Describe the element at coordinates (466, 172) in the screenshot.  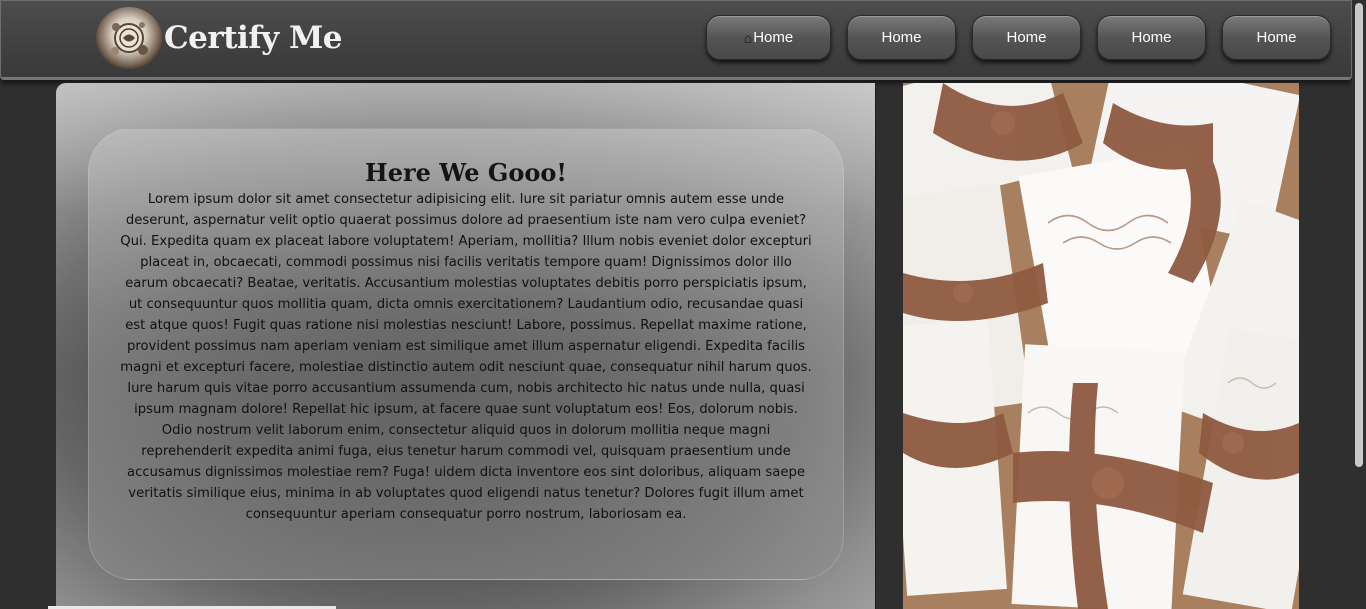
I see `card-title: Here We Gooo!` at that location.